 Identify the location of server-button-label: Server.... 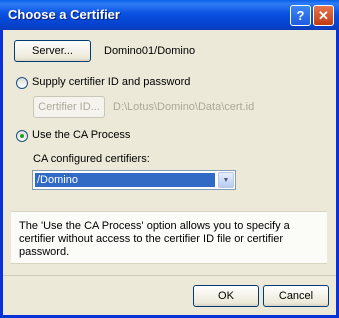
(52, 51).